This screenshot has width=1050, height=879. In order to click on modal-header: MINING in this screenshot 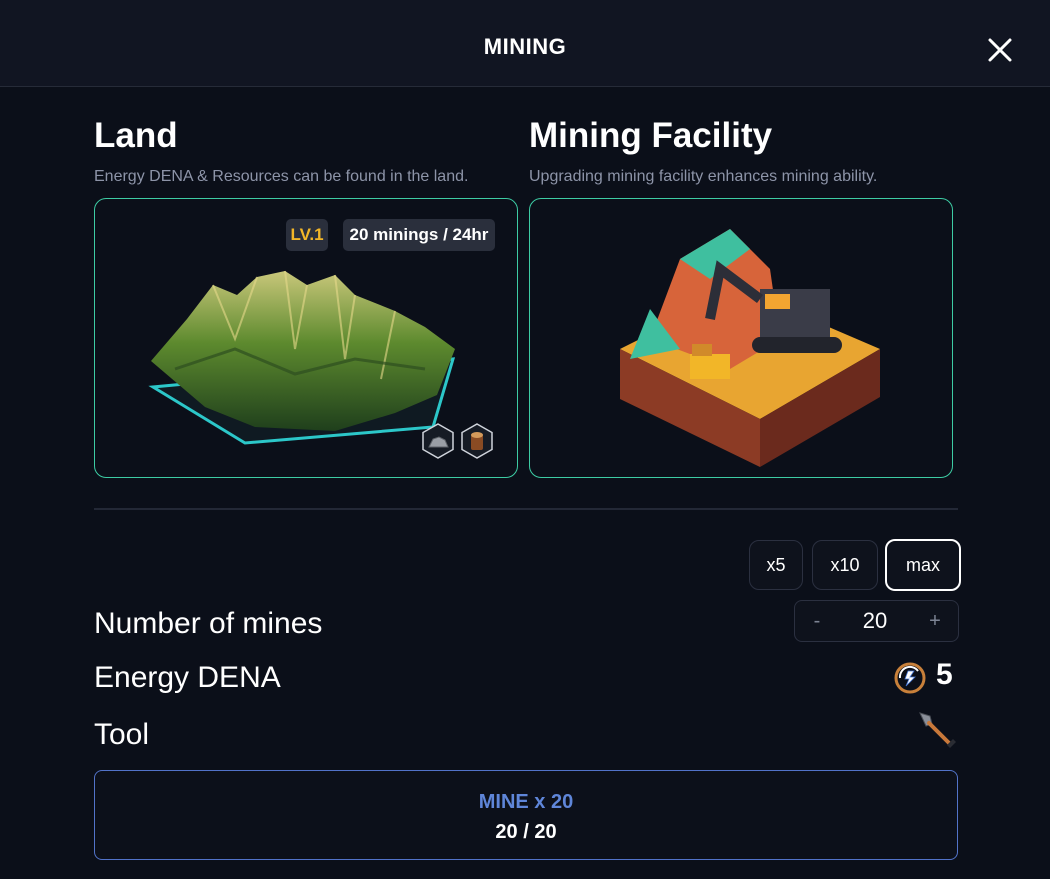, I will do `click(525, 43)`.